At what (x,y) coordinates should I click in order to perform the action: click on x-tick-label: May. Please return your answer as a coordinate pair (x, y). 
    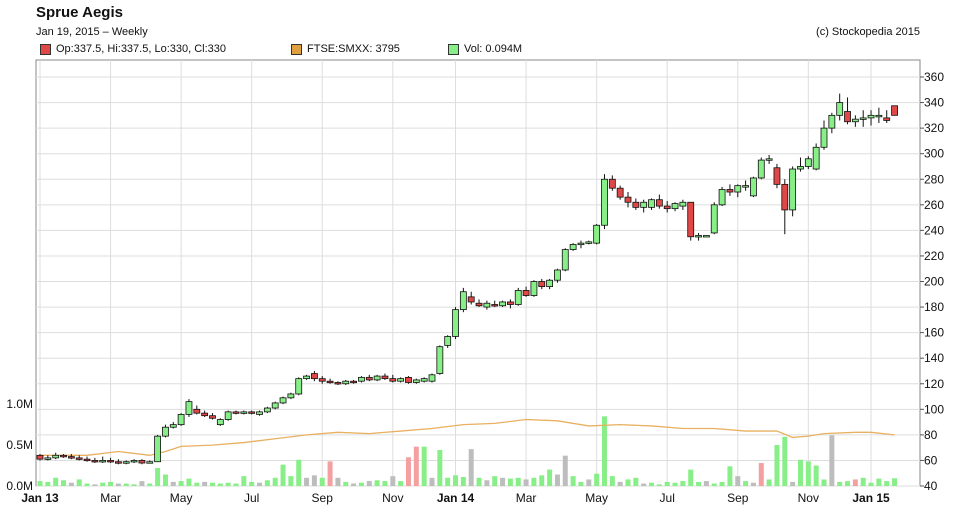
    Looking at the image, I should click on (596, 498).